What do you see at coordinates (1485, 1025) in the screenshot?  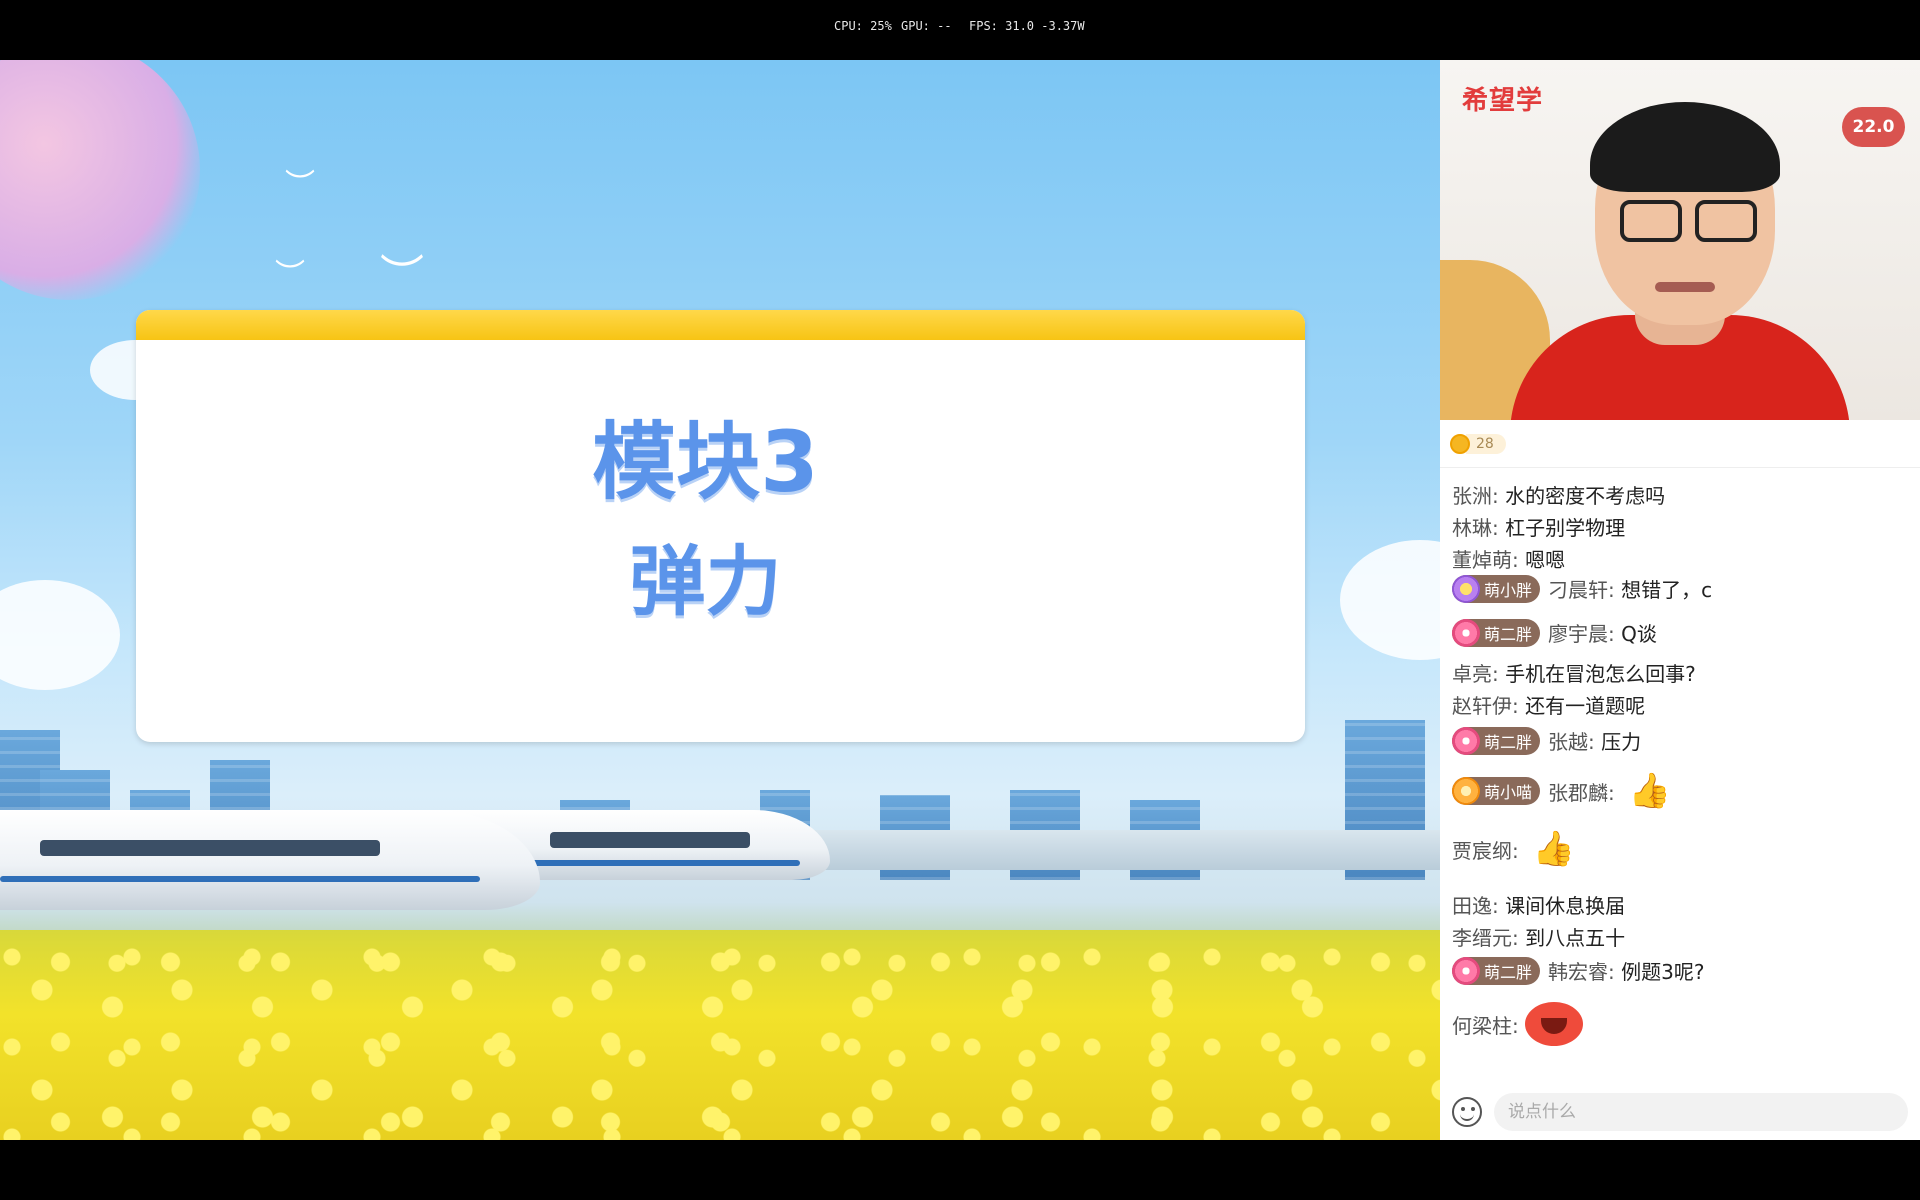 I see `chat-username: 何梁柱:` at bounding box center [1485, 1025].